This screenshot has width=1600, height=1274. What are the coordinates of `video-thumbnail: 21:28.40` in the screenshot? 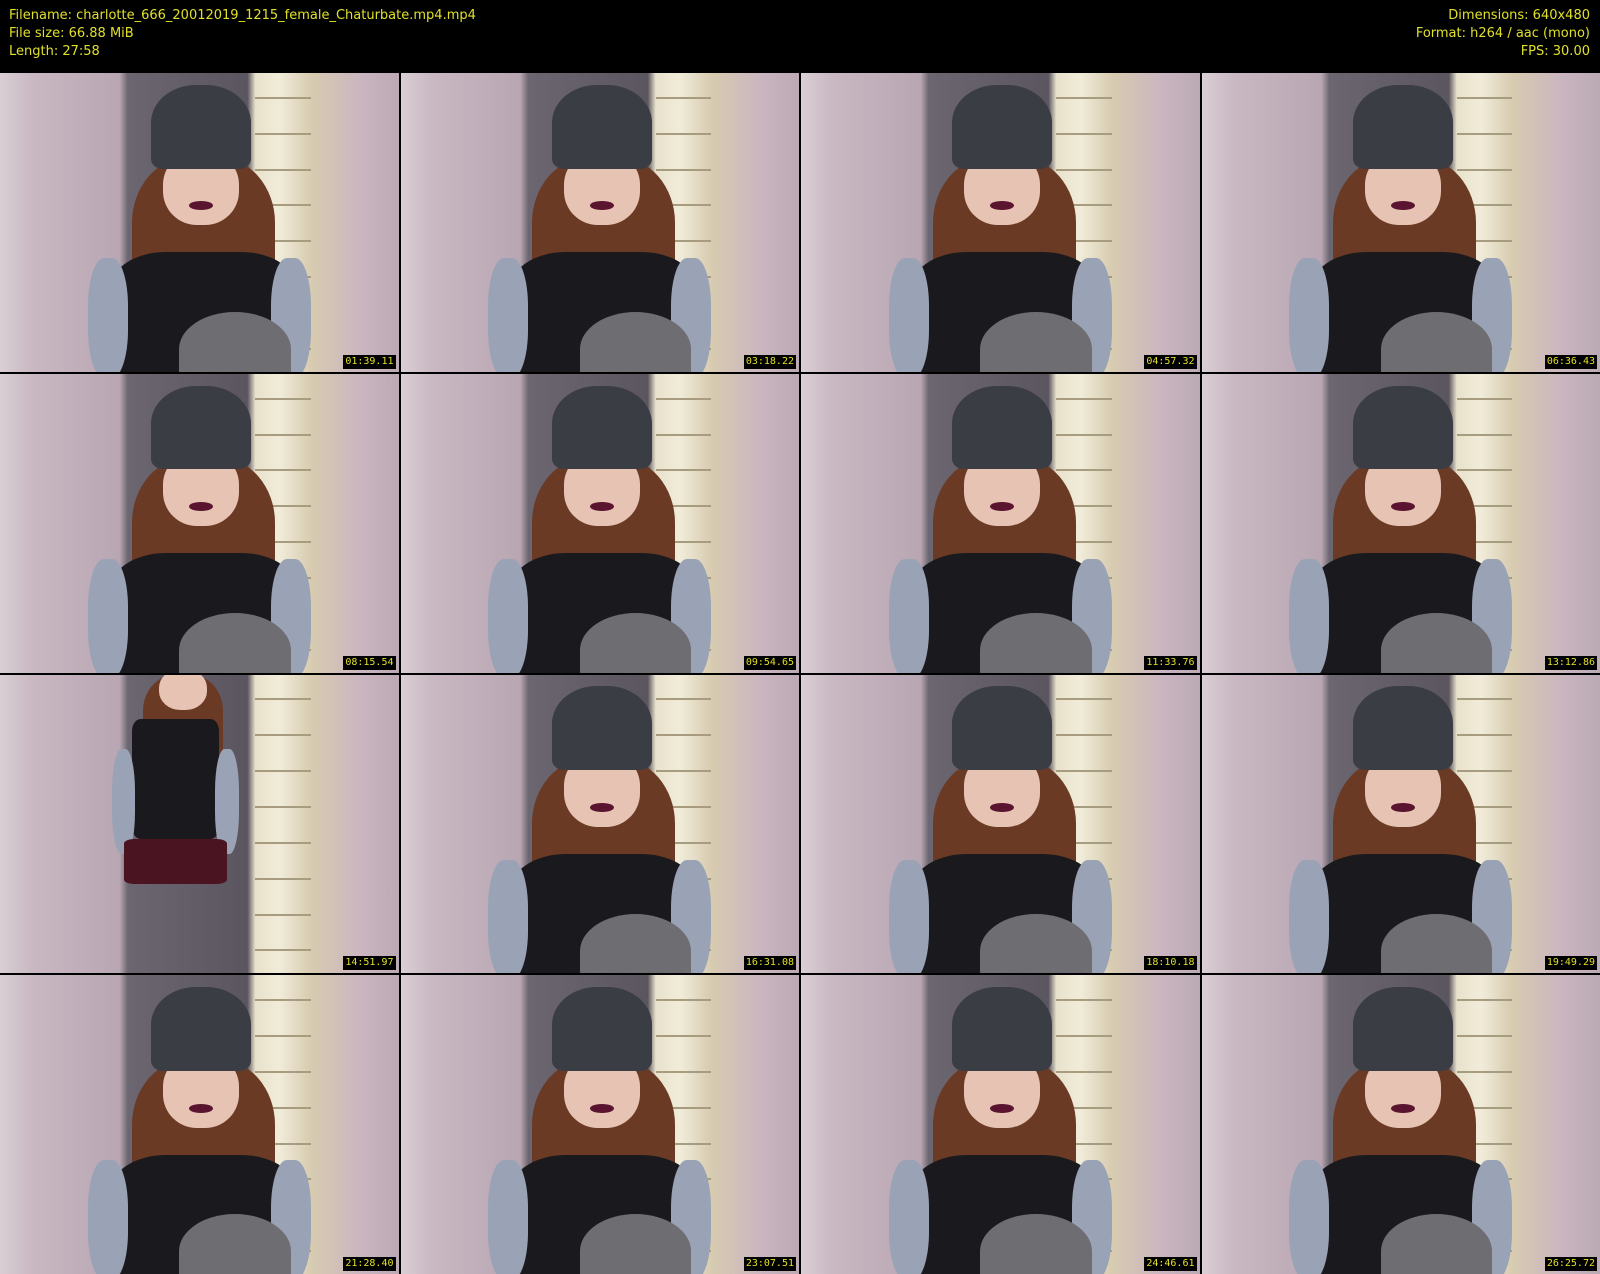 It's located at (199, 1124).